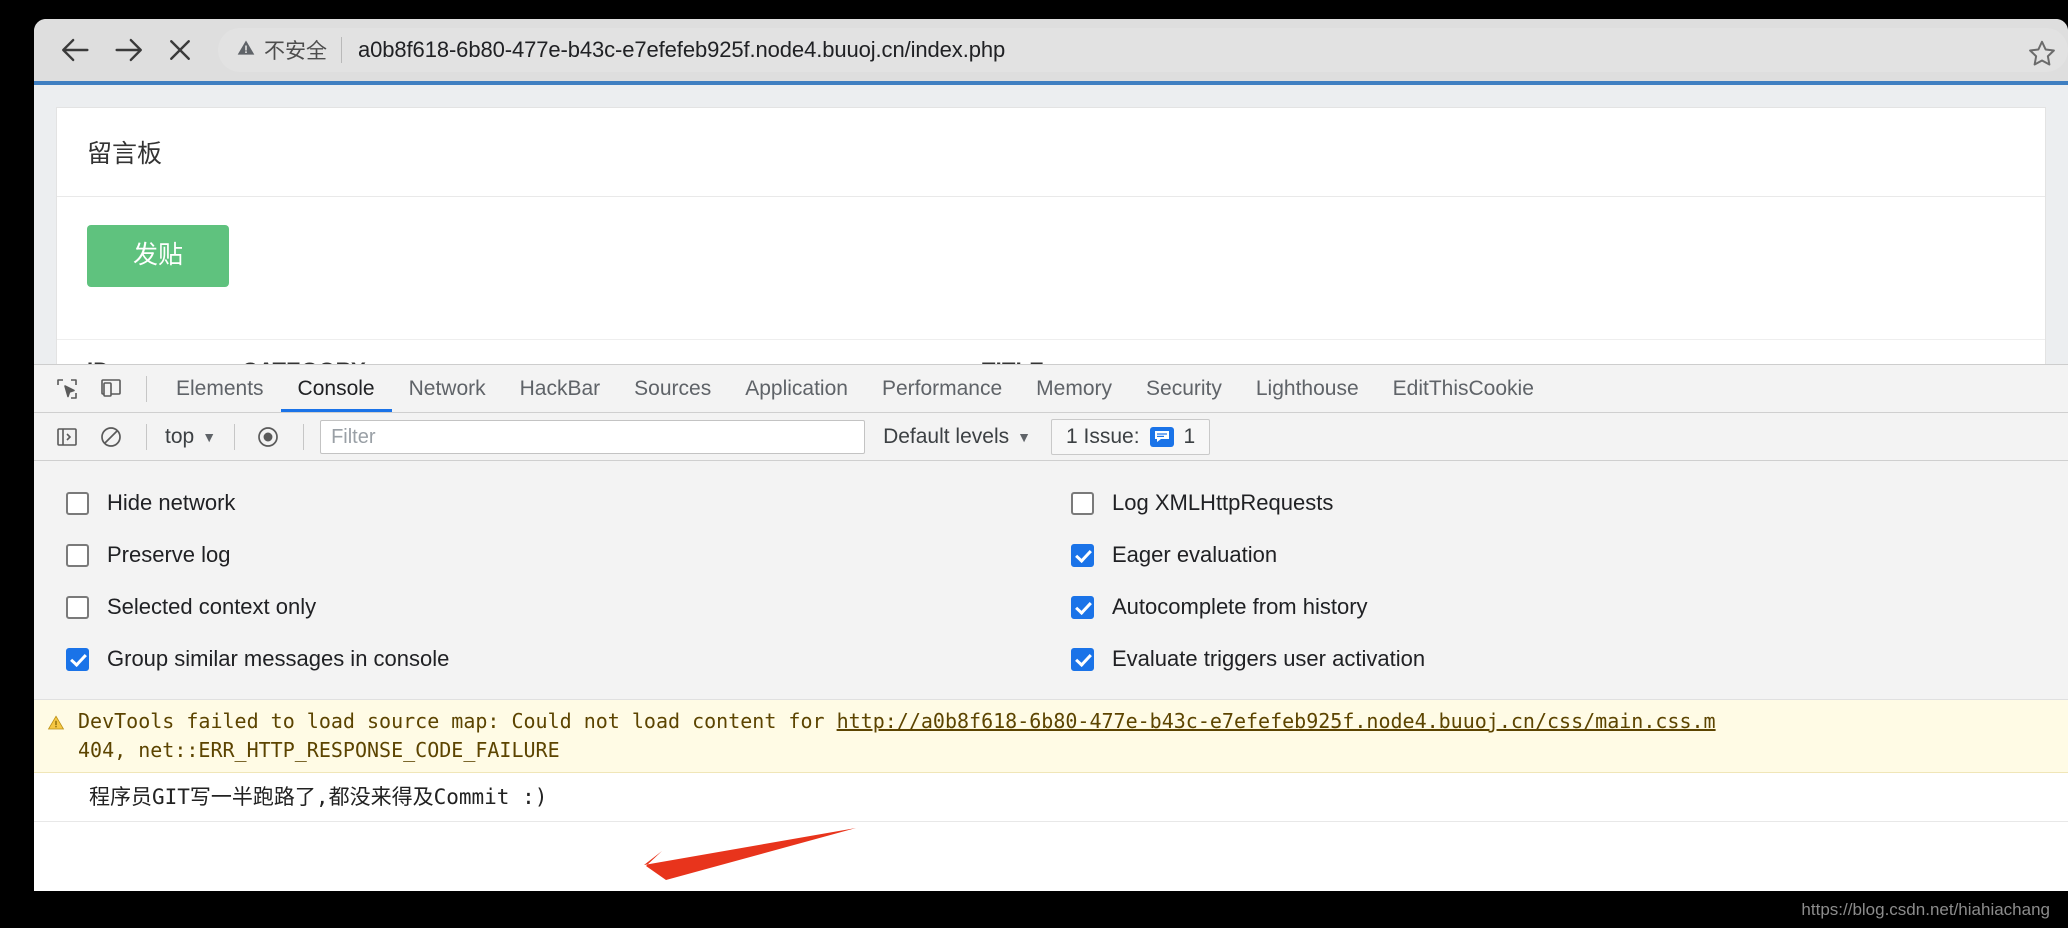 Image resolution: width=2068 pixels, height=928 pixels. What do you see at coordinates (67, 437) in the screenshot?
I see `console-sidebar-toggle-icon` at bounding box center [67, 437].